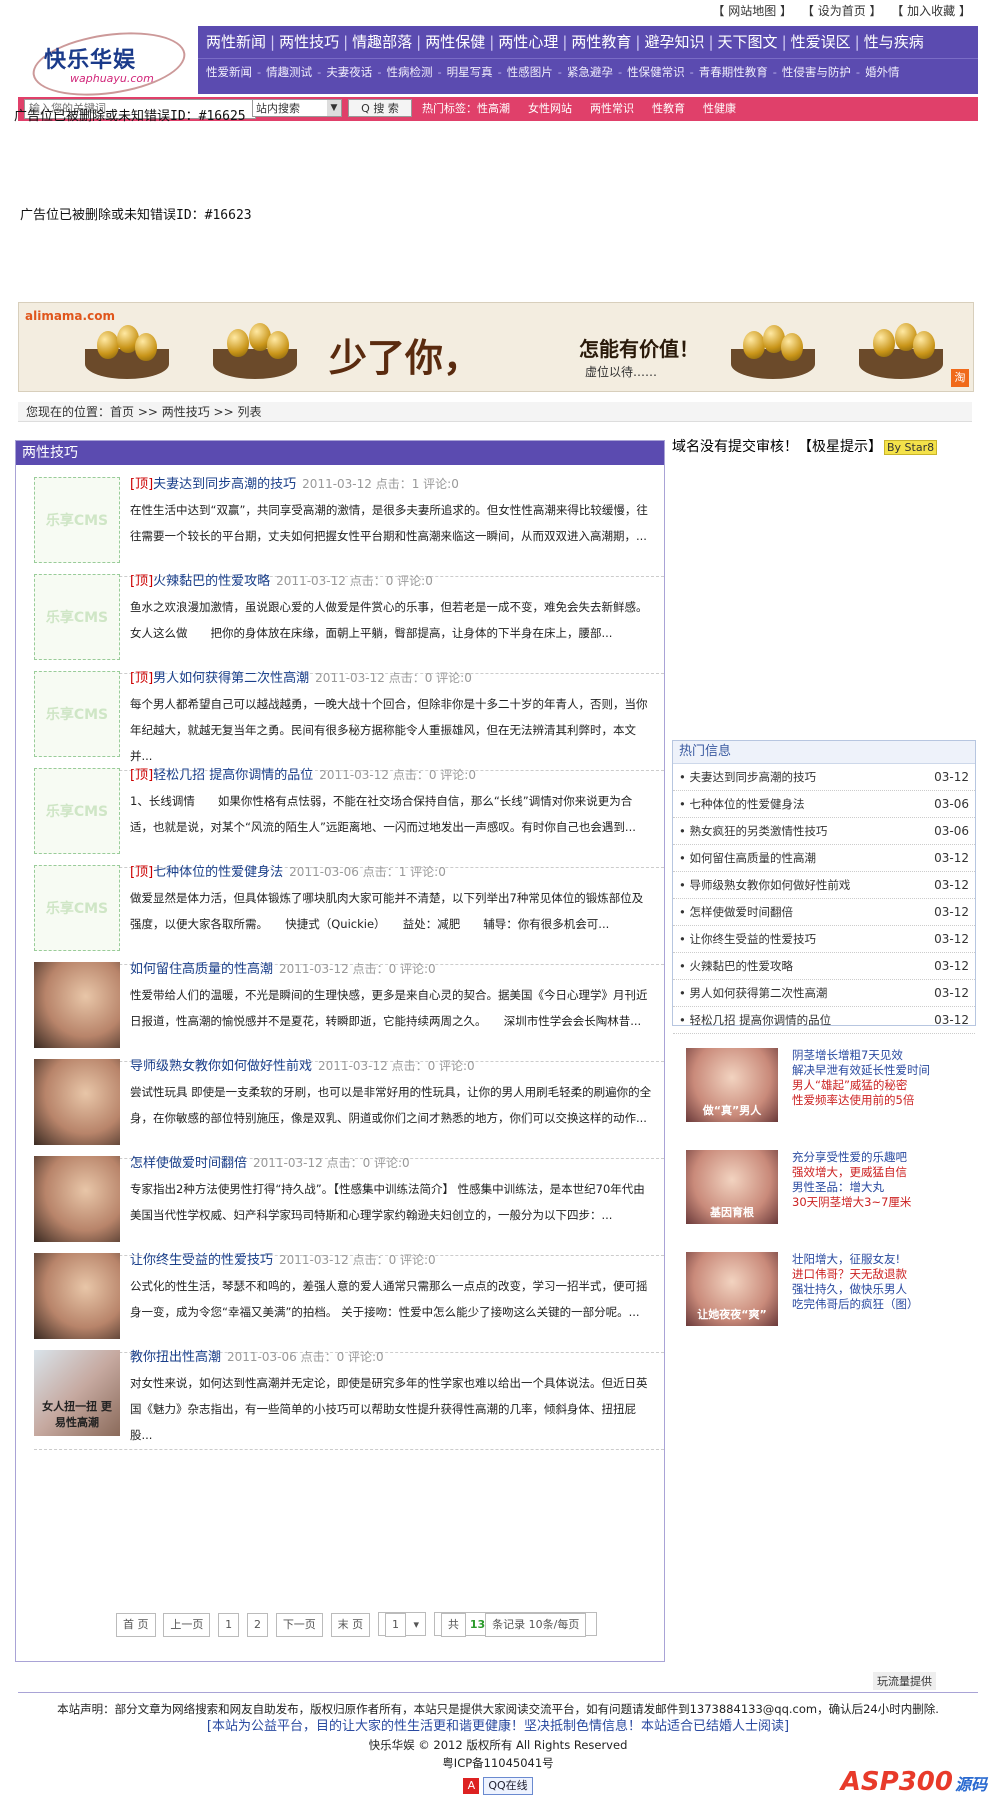 This screenshot has width=995, height=1803. I want to click on subnav-item: 夫妻夜话, so click(349, 72).